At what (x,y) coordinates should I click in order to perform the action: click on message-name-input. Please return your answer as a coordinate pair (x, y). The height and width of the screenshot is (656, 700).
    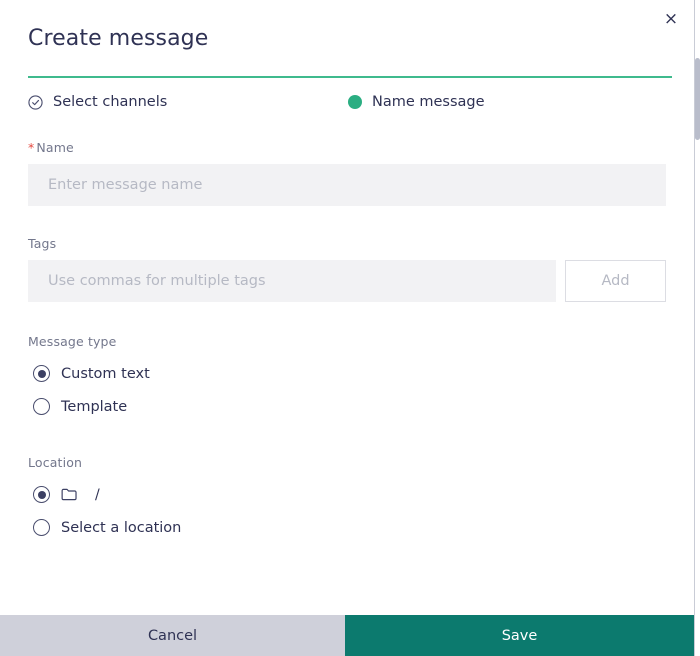
    Looking at the image, I should click on (347, 185).